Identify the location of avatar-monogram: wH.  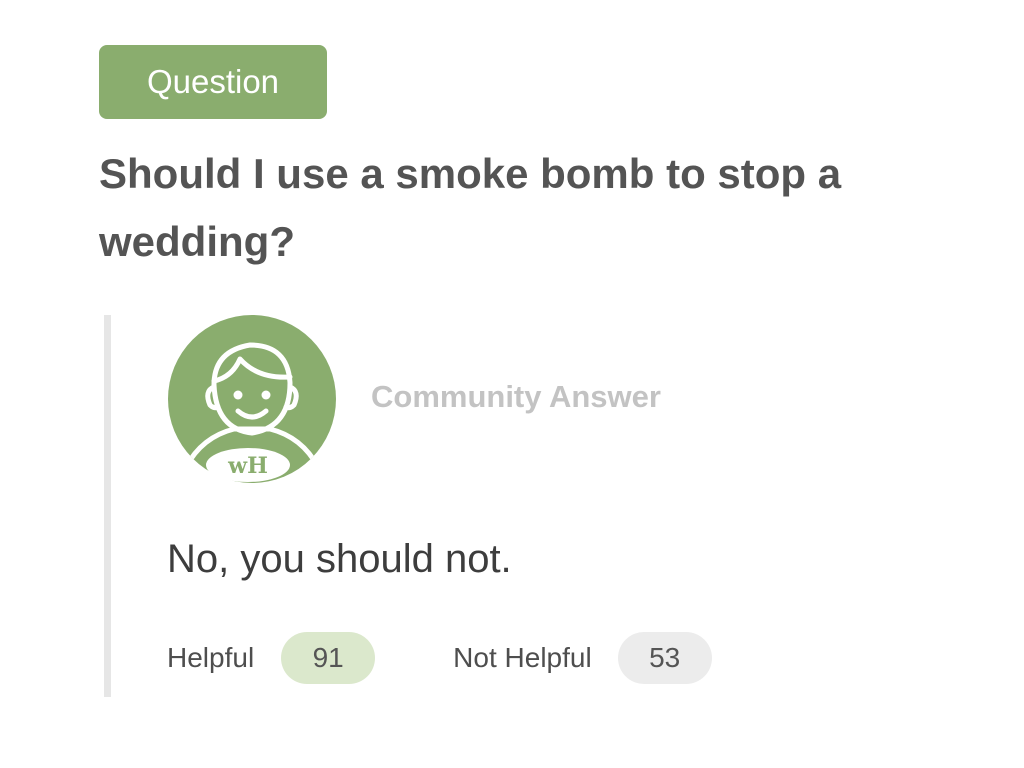
(247, 466).